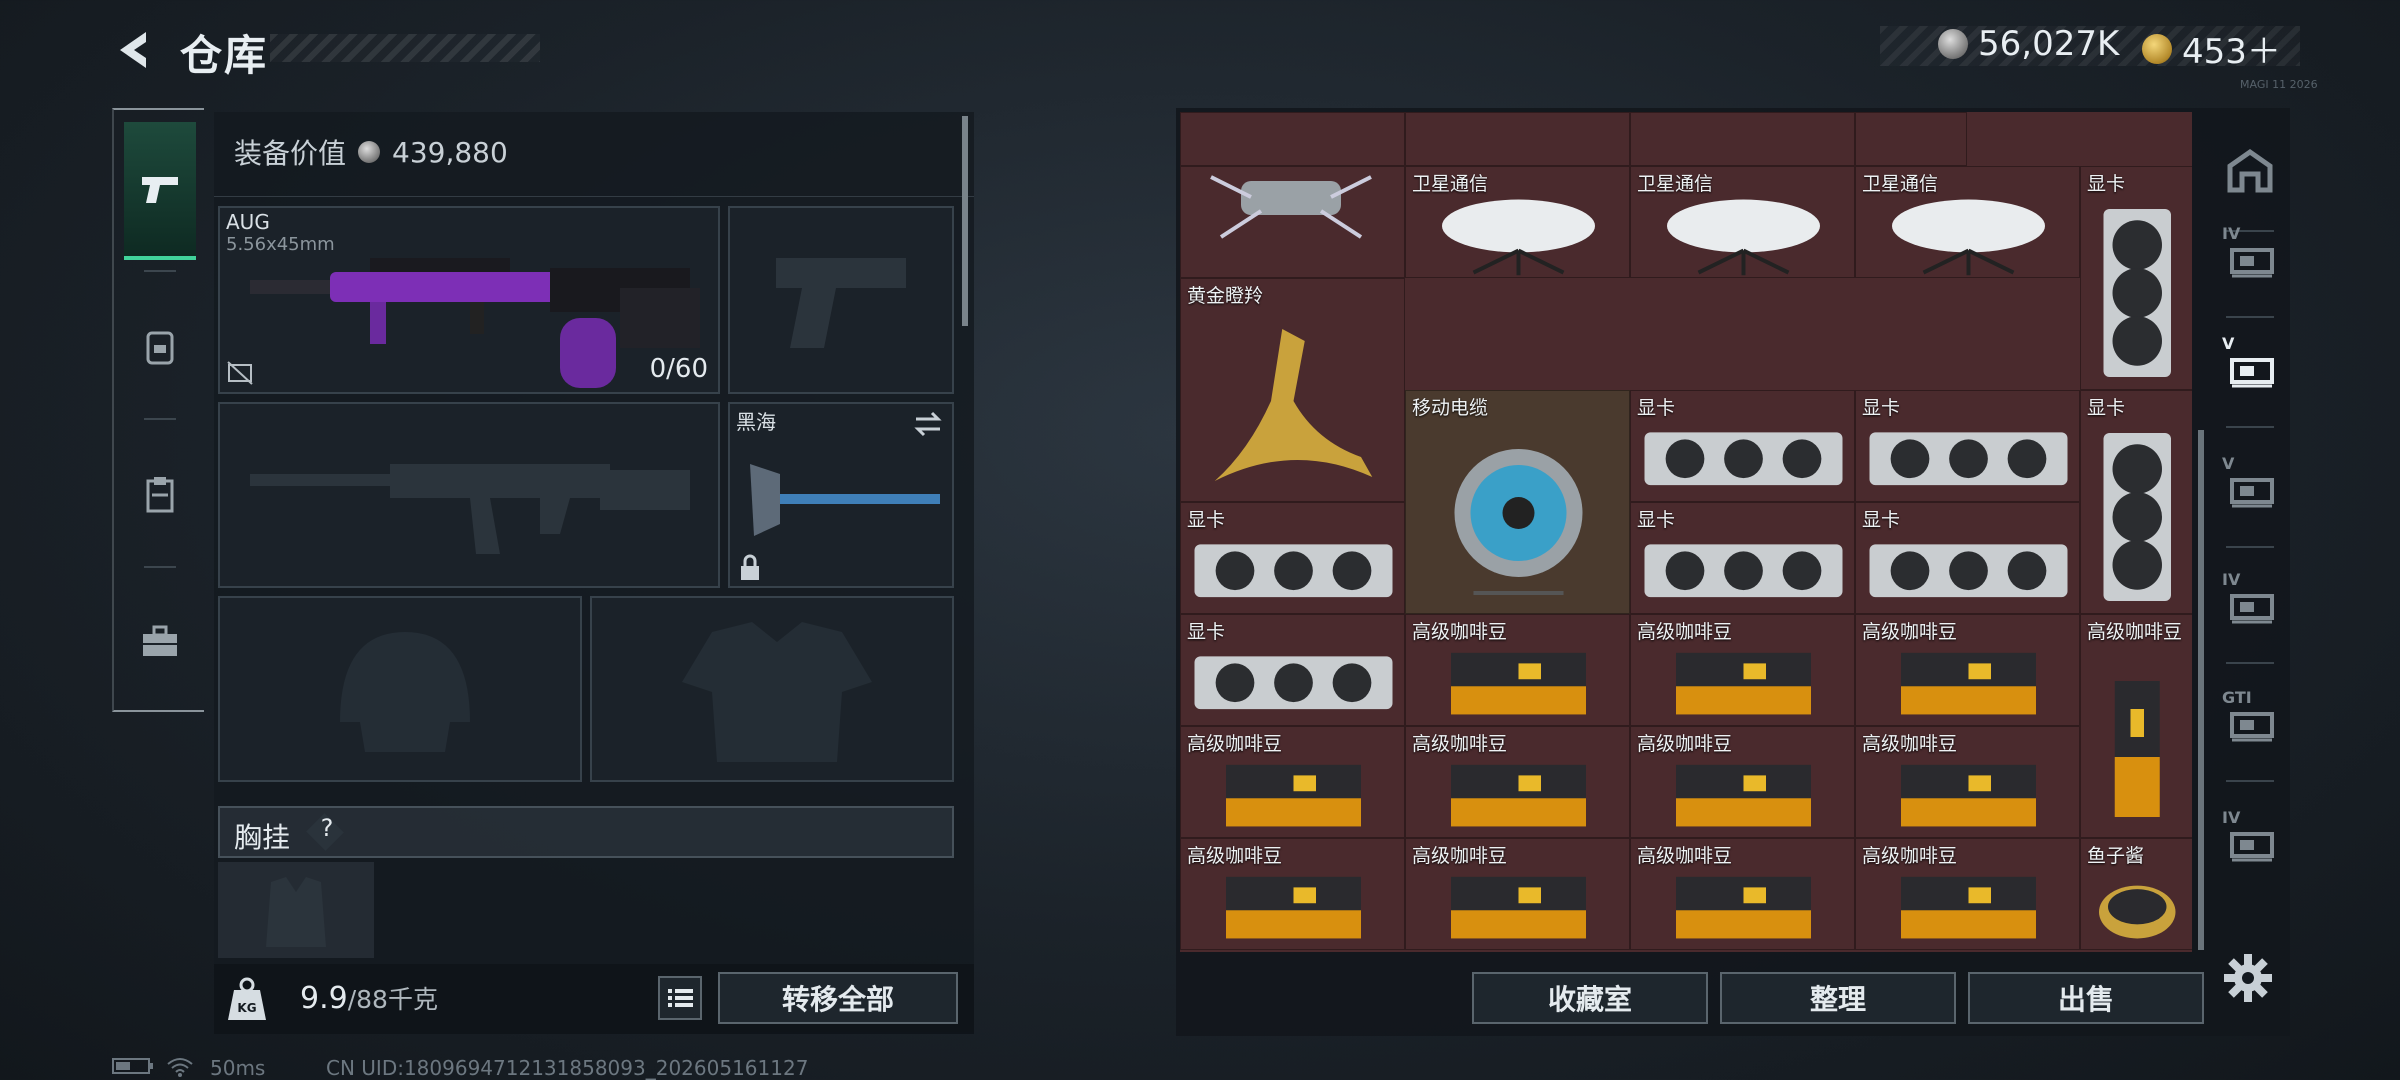 This screenshot has width=2400, height=1080. What do you see at coordinates (2116, 856) in the screenshot?
I see `item-name: 鱼子酱` at bounding box center [2116, 856].